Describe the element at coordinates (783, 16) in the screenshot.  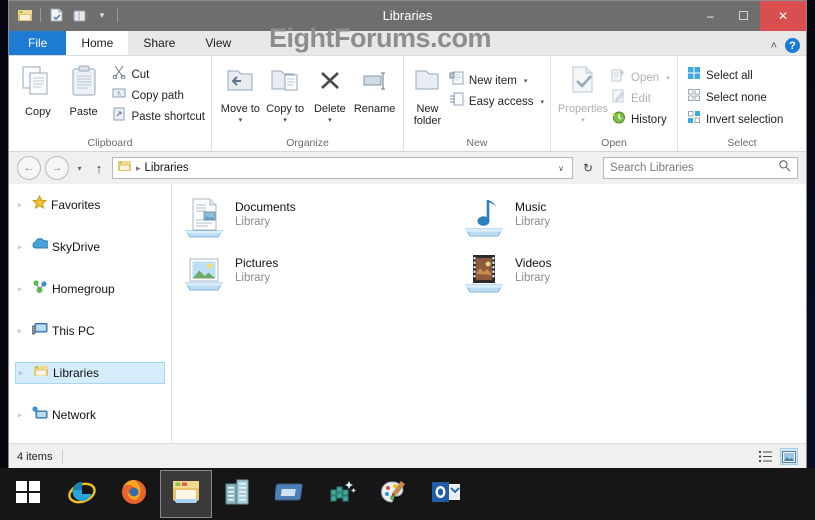
I see `close-button: ✕` at that location.